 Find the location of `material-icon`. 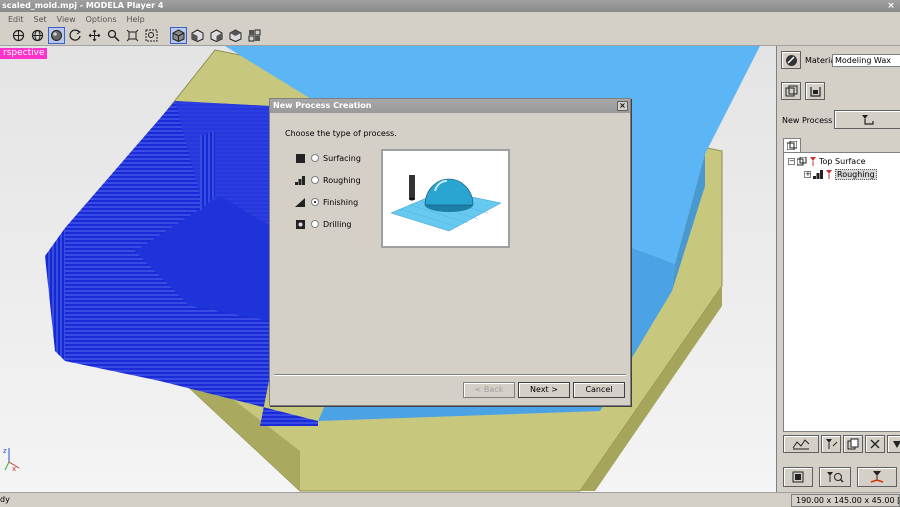

material-icon is located at coordinates (791, 60).